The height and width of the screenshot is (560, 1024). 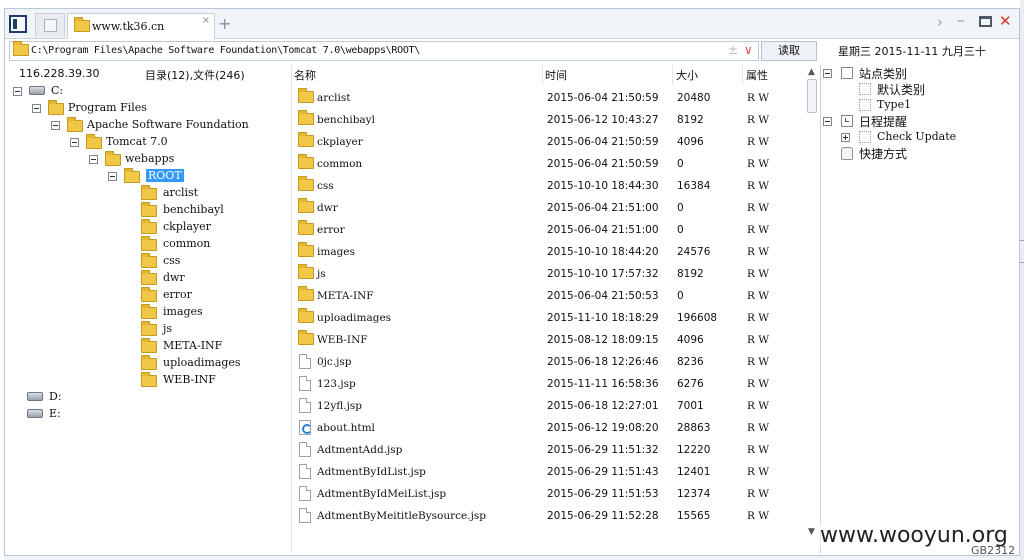 I want to click on file-time: 2015-06-12 19:08:20, so click(x=603, y=428).